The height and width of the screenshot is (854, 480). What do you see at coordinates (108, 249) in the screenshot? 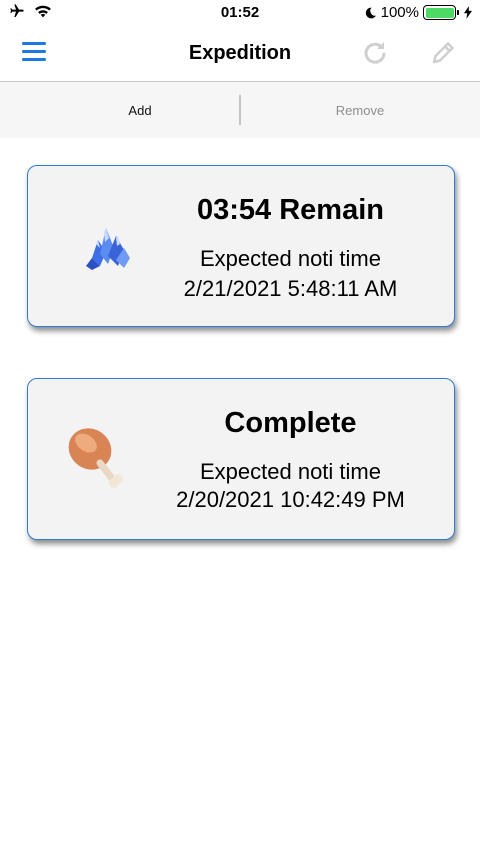
I see `crystal-icon` at bounding box center [108, 249].